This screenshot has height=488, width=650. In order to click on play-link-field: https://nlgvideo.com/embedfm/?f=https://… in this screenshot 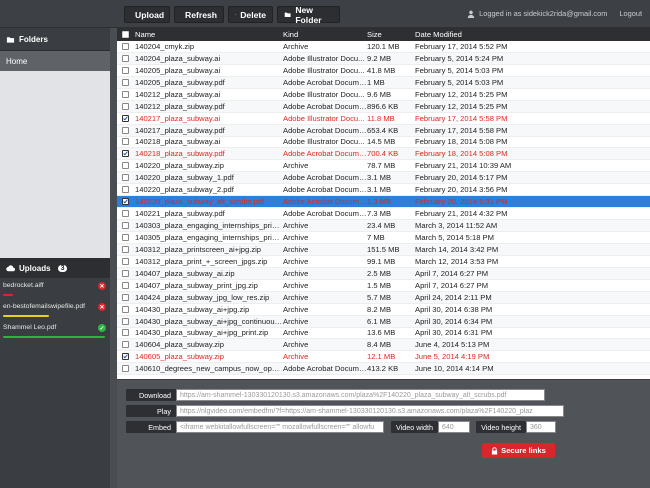, I will do `click(370, 411)`.